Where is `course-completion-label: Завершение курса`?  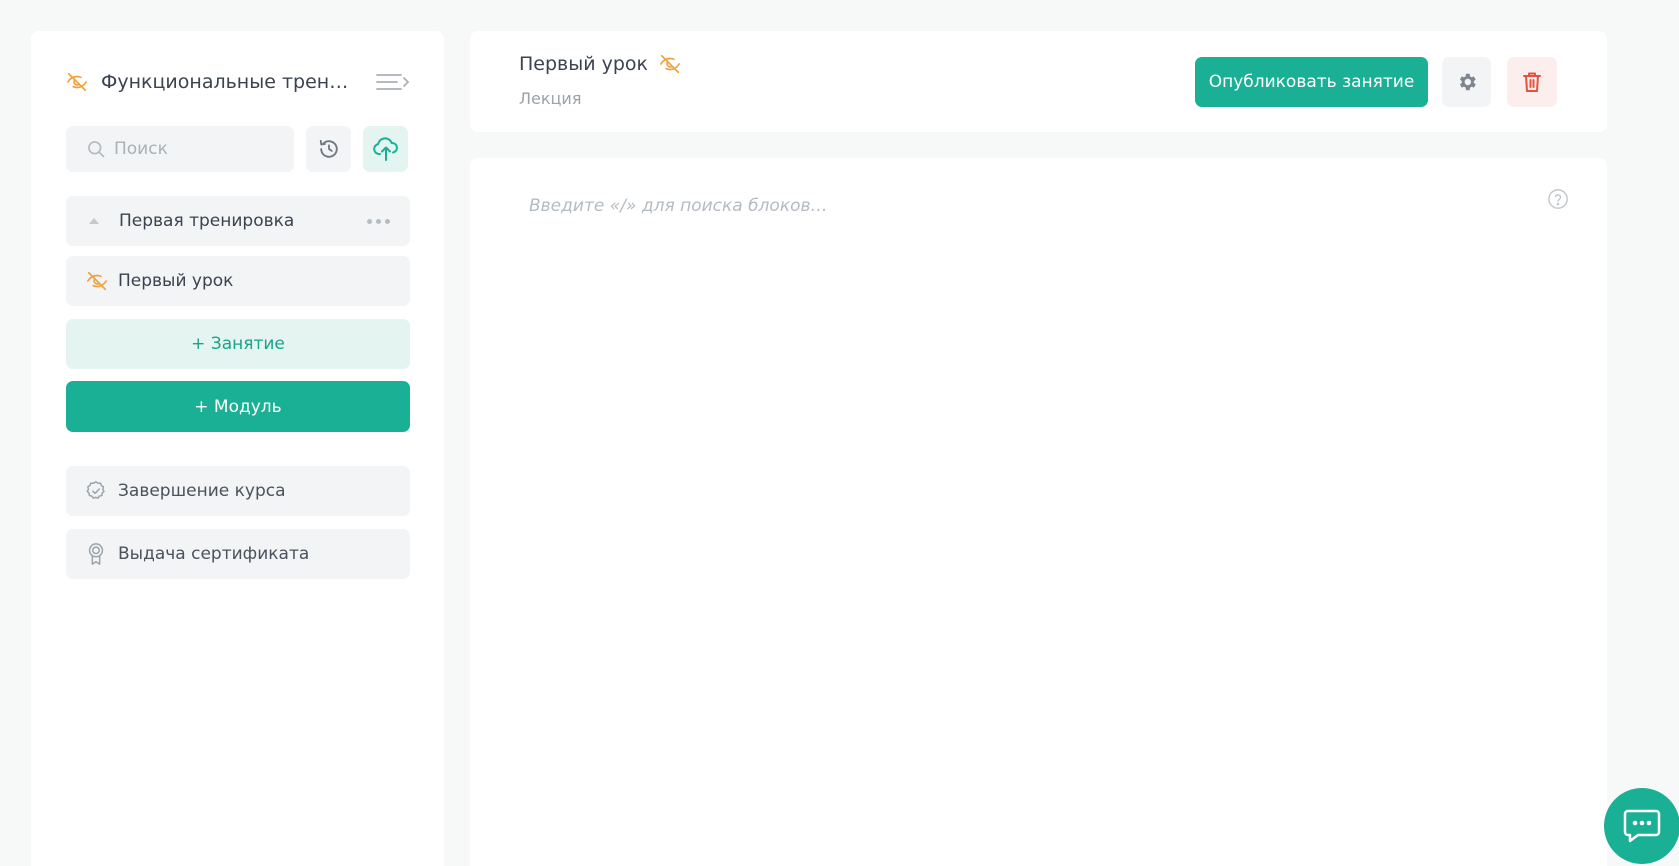 course-completion-label: Завершение курса is located at coordinates (202, 491).